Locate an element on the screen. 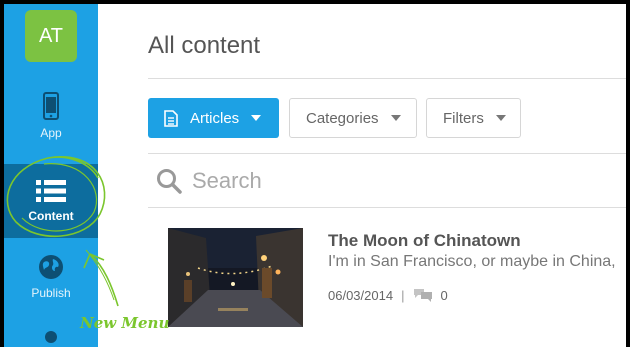  article-excerpt: I'm in San Francisco, or maybe in China, is located at coordinates (472, 261).